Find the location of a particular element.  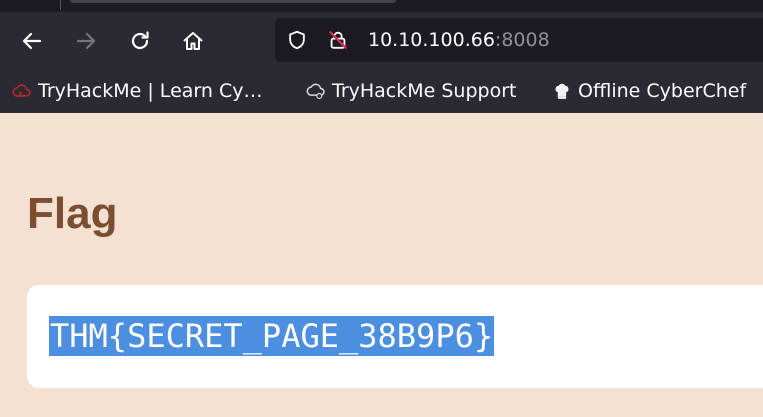

arrow-left-icon is located at coordinates (32, 41).